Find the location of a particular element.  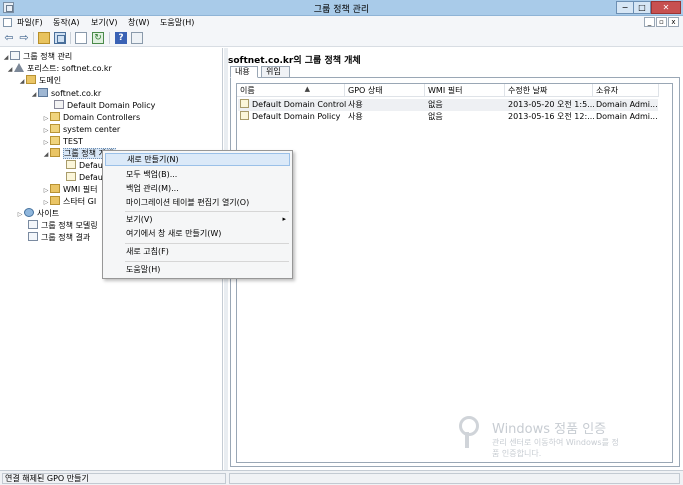

menu-bar: 파일(F) 동작(A) 보기(V) 창(W) 도움말(H) _ ▫ x is located at coordinates (341, 22).